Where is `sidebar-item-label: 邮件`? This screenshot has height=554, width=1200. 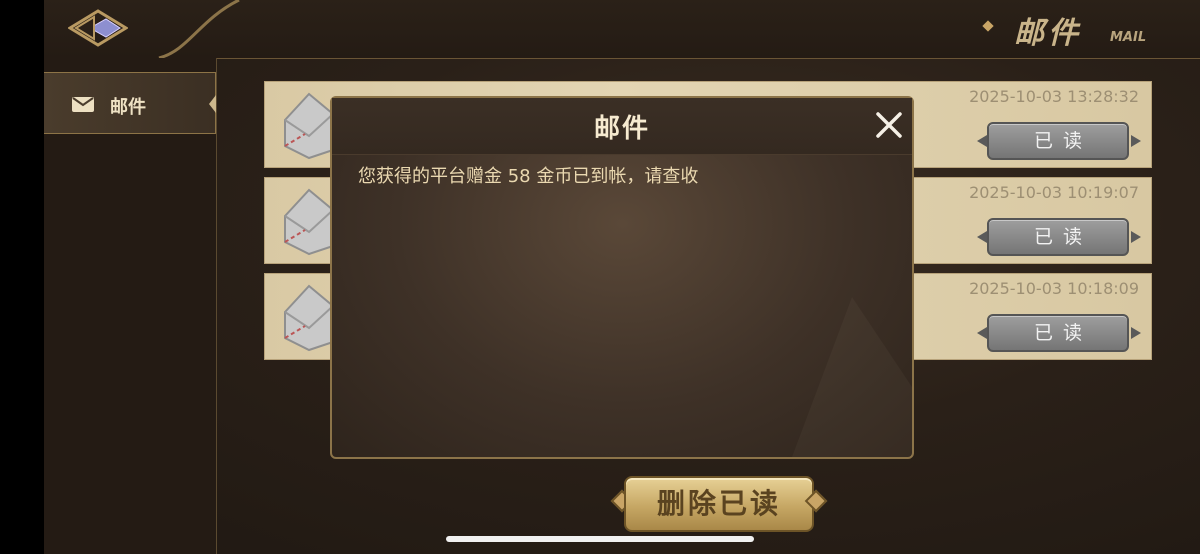 sidebar-item-label: 邮件 is located at coordinates (128, 107).